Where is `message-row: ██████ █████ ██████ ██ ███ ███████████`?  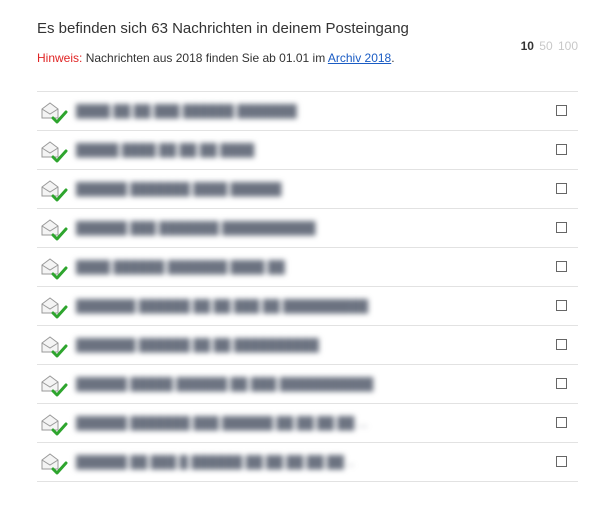 message-row: ██████ █████ ██████ ██ ███ ███████████ is located at coordinates (307, 384).